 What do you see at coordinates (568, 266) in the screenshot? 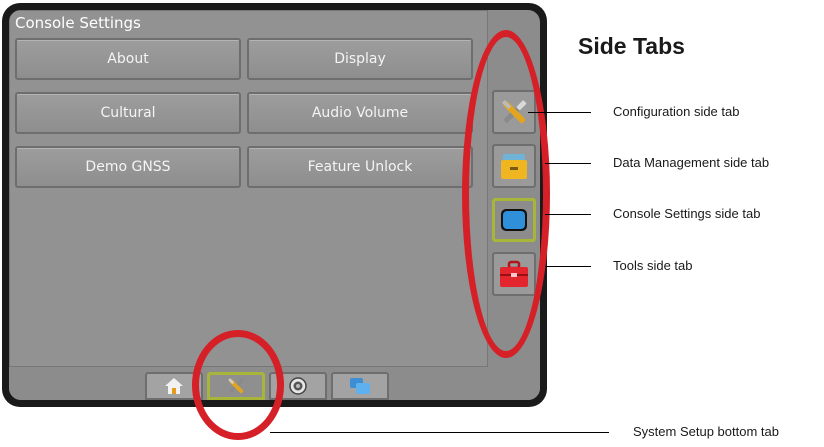
I see `leader-line-tools` at bounding box center [568, 266].